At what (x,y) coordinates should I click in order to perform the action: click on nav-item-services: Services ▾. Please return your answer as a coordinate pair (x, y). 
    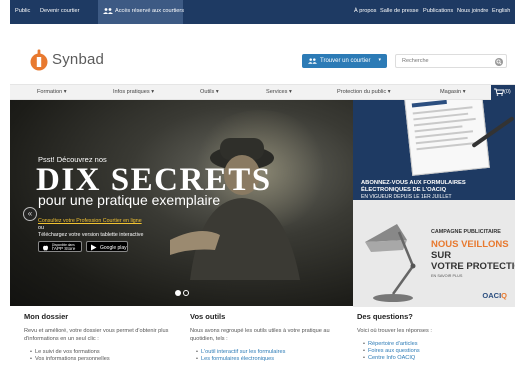
    Looking at the image, I should click on (279, 92).